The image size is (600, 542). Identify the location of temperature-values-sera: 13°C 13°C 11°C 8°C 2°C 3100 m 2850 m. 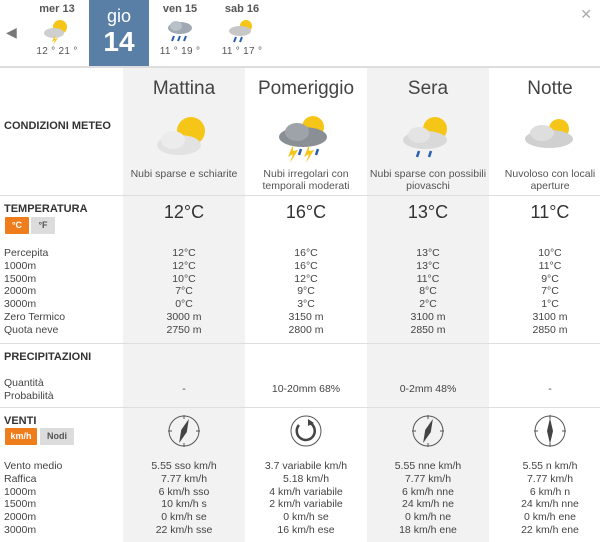
(428, 292).